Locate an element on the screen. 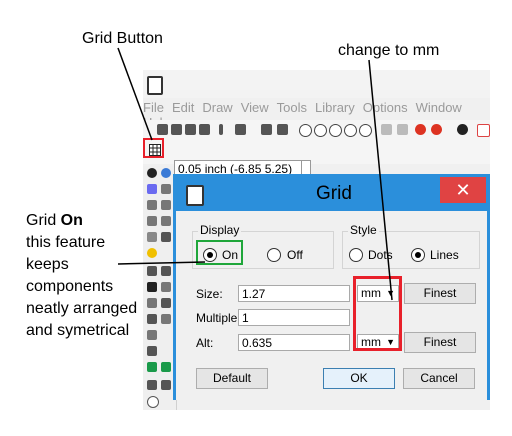 This screenshot has width=512, height=436. mm-pointer is located at coordinates (380, 180).